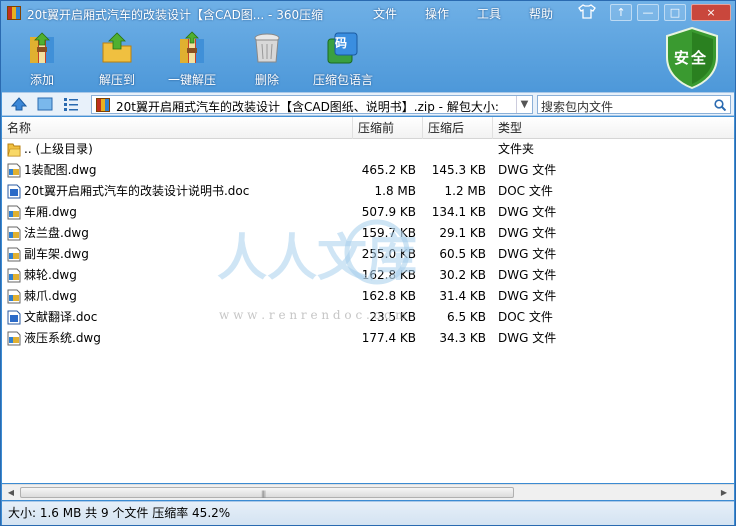 The width and height of the screenshot is (736, 526). What do you see at coordinates (462, 254) in the screenshot?
I see `compressed-size: 60.5 KB` at bounding box center [462, 254].